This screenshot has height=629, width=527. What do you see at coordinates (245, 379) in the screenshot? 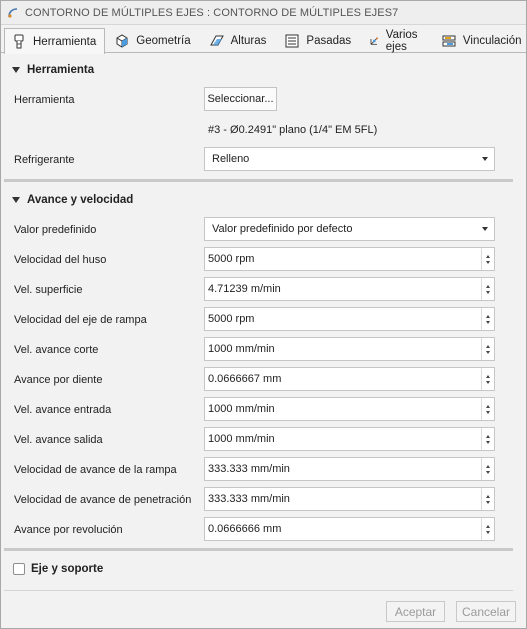
I see `field-value: 0.0666667 mm` at bounding box center [245, 379].